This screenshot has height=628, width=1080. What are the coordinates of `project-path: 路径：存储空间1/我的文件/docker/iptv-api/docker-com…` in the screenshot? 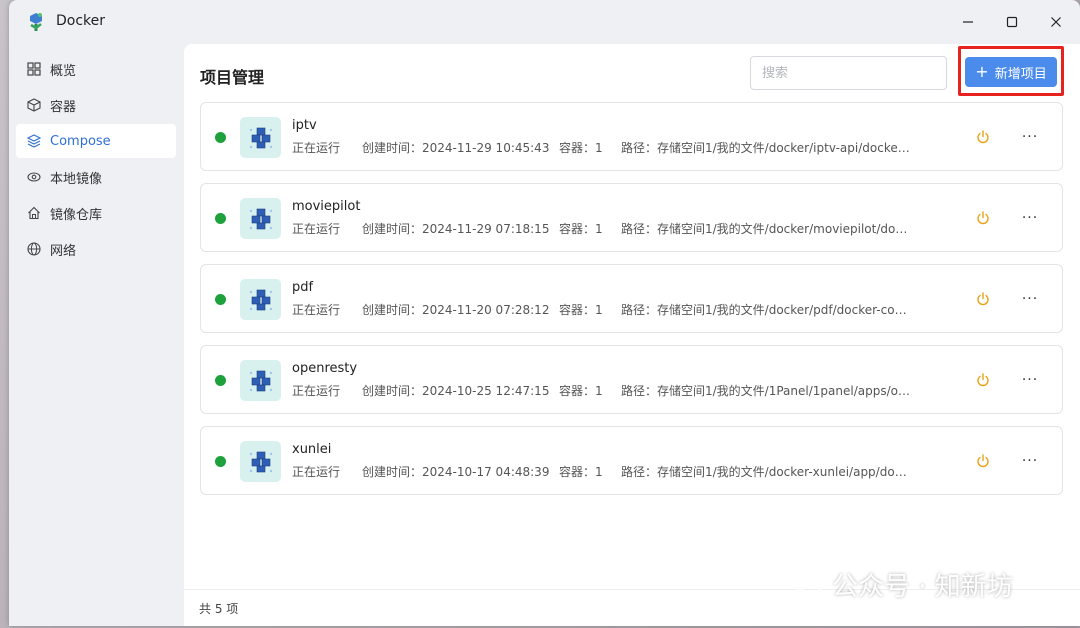 It's located at (767, 148).